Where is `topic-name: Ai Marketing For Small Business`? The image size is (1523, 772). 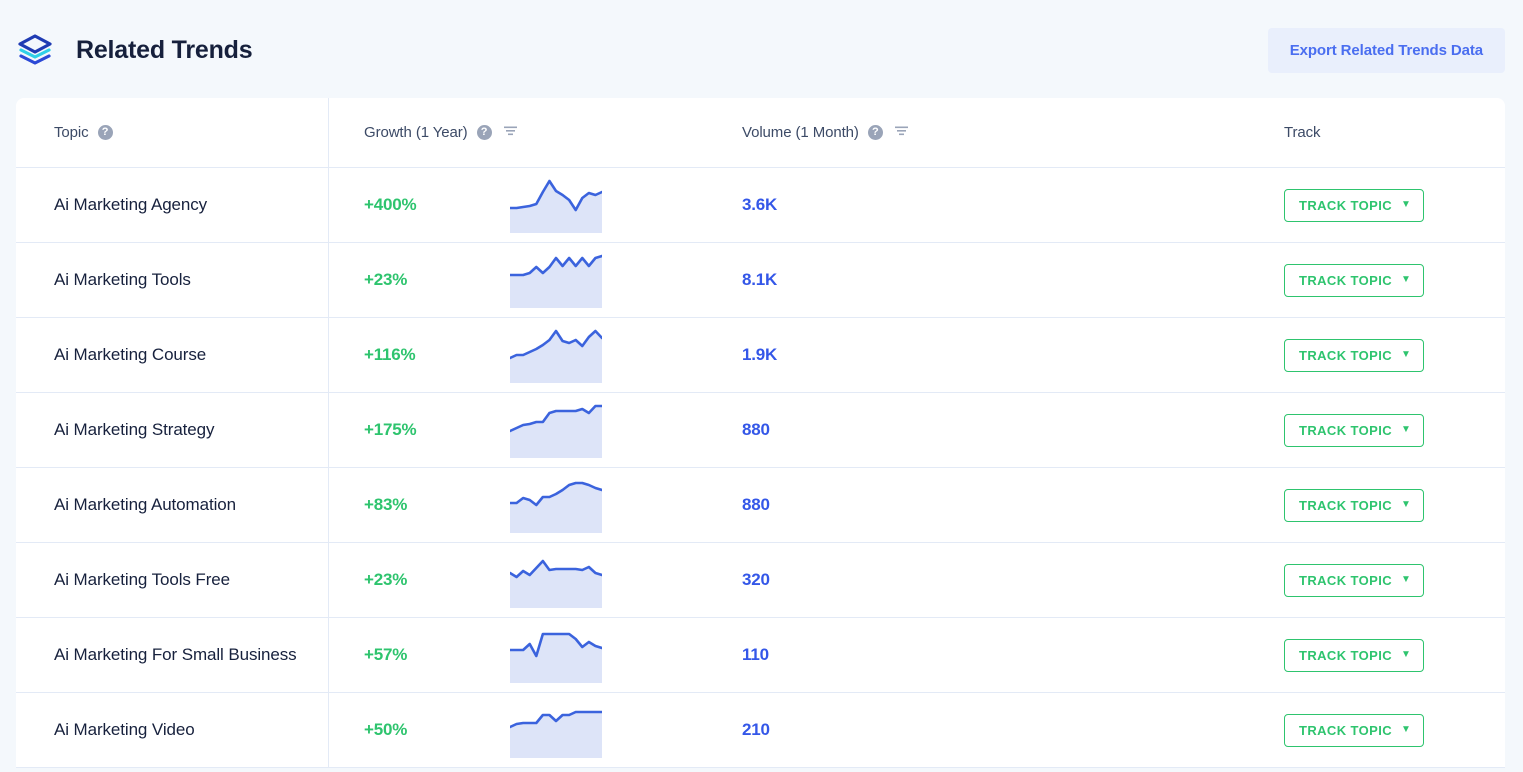 topic-name: Ai Marketing For Small Business is located at coordinates (175, 655).